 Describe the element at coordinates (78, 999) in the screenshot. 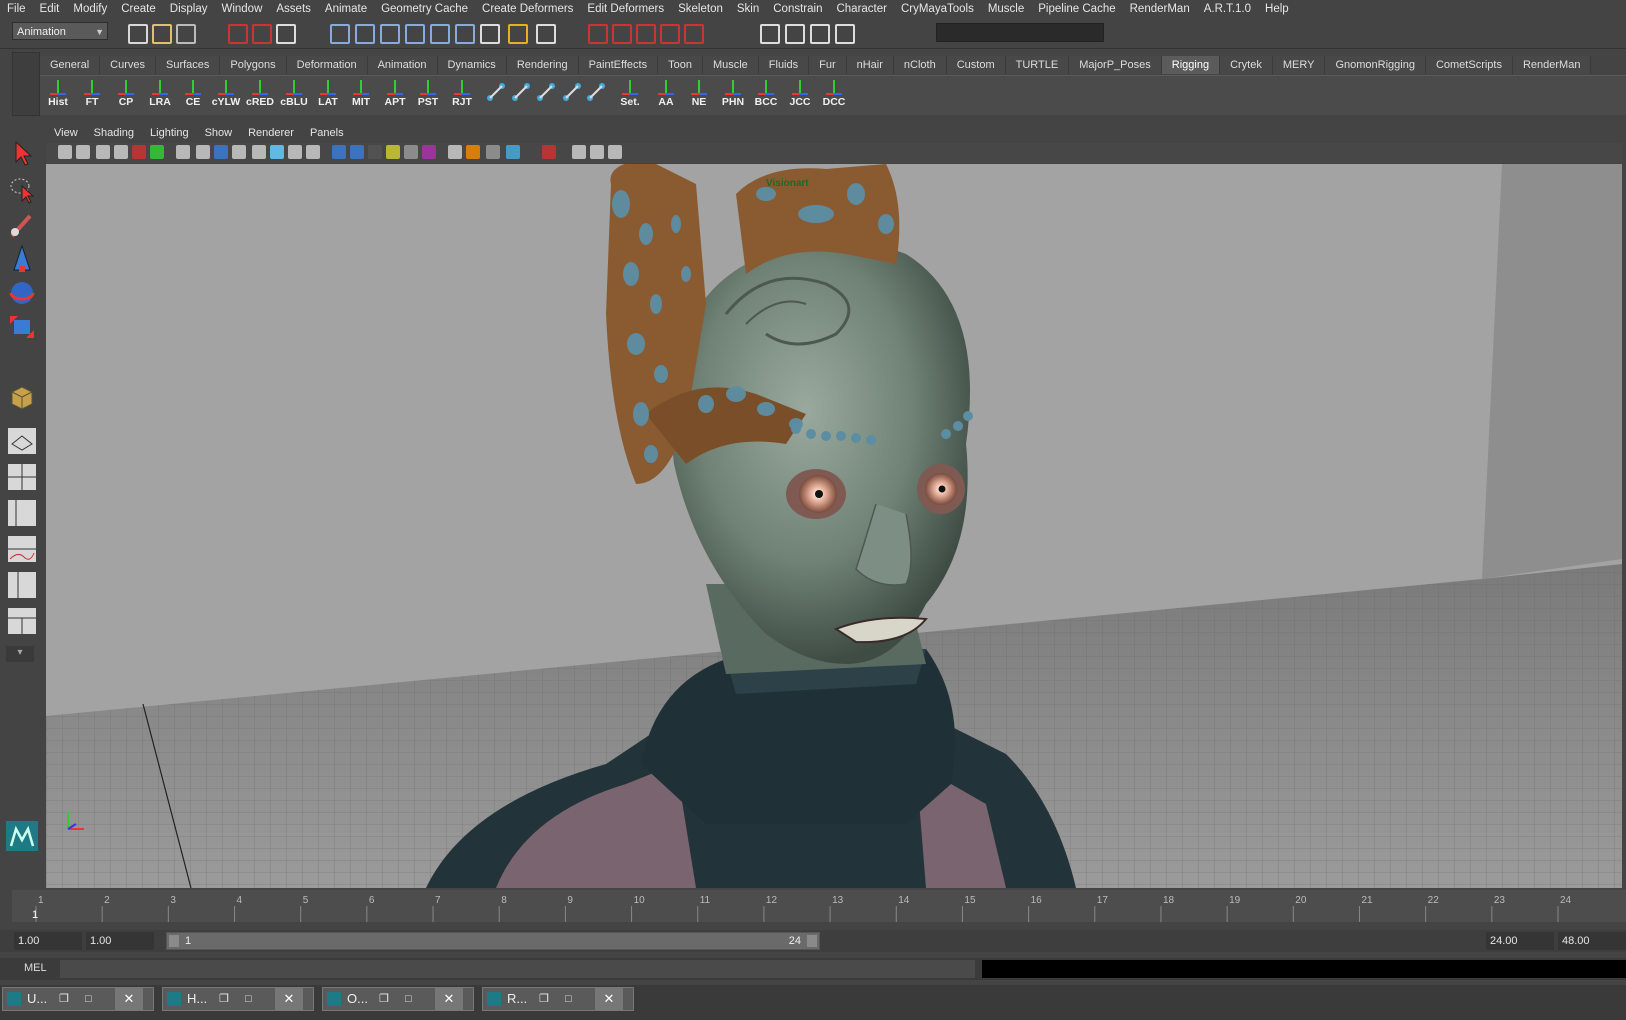

I see `minimized-window: U... ❐ □ ✕` at that location.